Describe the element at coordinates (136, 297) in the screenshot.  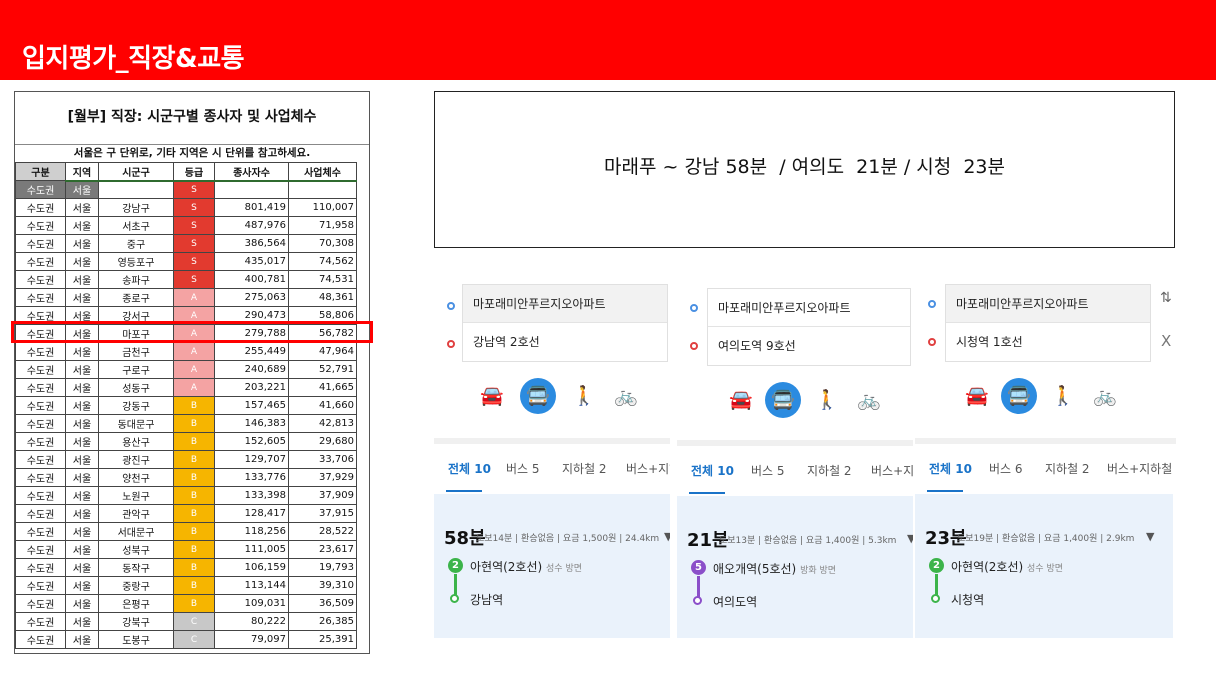
I see `cell-district: 종로구` at that location.